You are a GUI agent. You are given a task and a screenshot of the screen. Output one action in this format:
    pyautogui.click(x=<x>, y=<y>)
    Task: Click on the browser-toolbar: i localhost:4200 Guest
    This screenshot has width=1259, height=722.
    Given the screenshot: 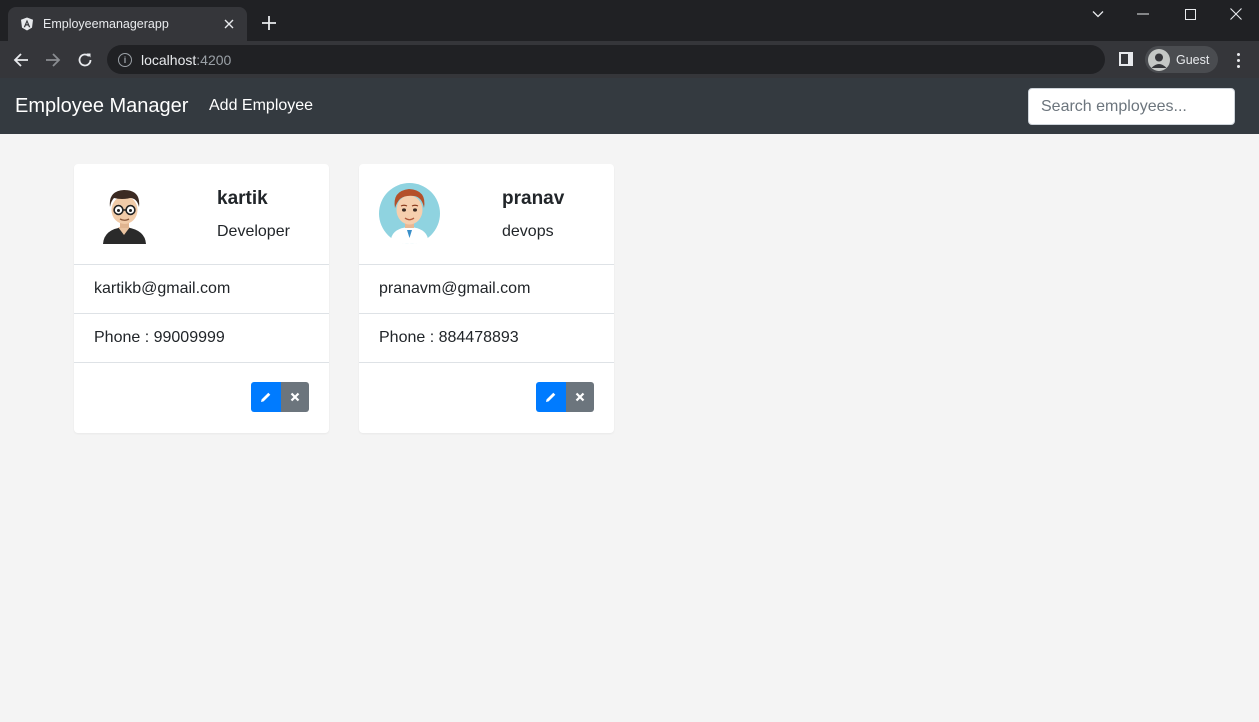 What is the action you would take?
    pyautogui.click(x=629, y=59)
    